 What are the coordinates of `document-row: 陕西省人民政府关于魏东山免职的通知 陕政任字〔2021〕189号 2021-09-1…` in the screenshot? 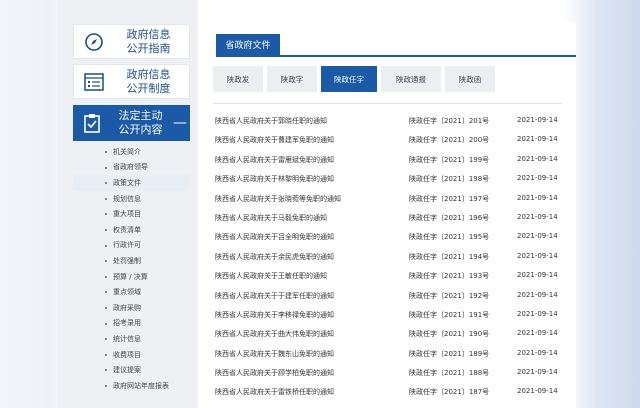 It's located at (388, 352).